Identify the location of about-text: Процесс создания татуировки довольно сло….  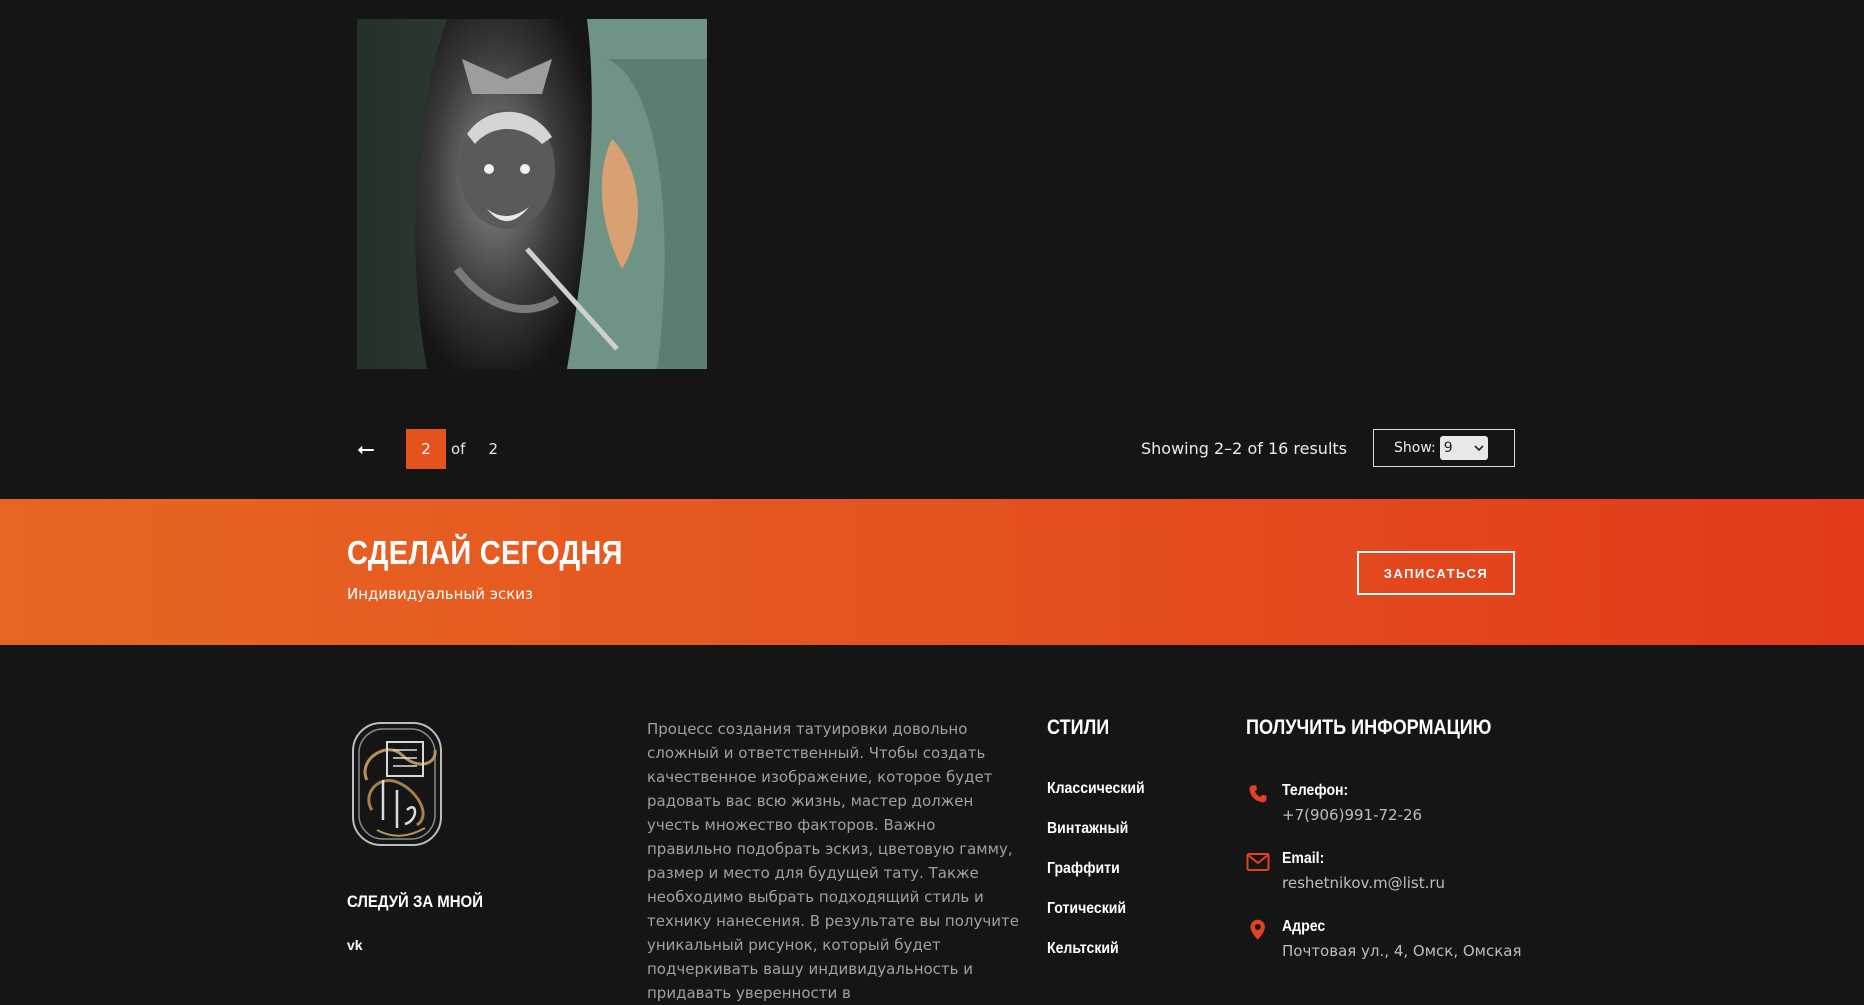
(833, 861).